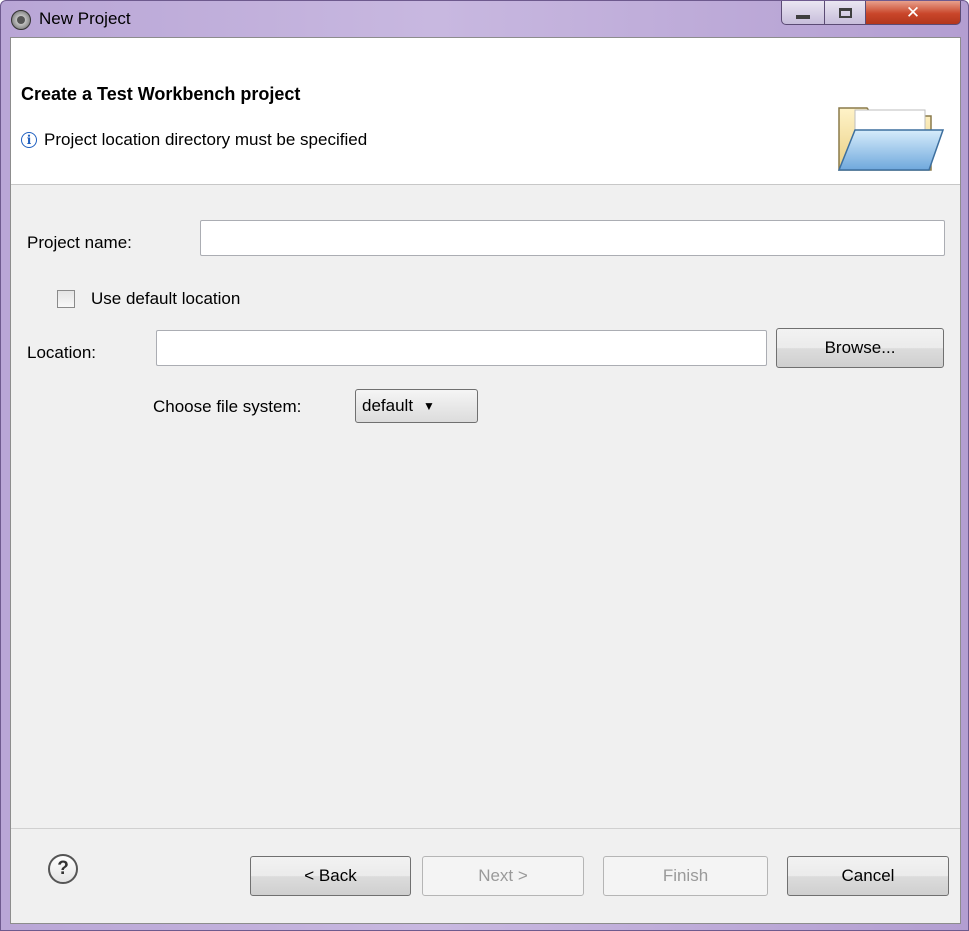 The image size is (969, 931). Describe the element at coordinates (685, 876) in the screenshot. I see `finish-button: Finish` at that location.